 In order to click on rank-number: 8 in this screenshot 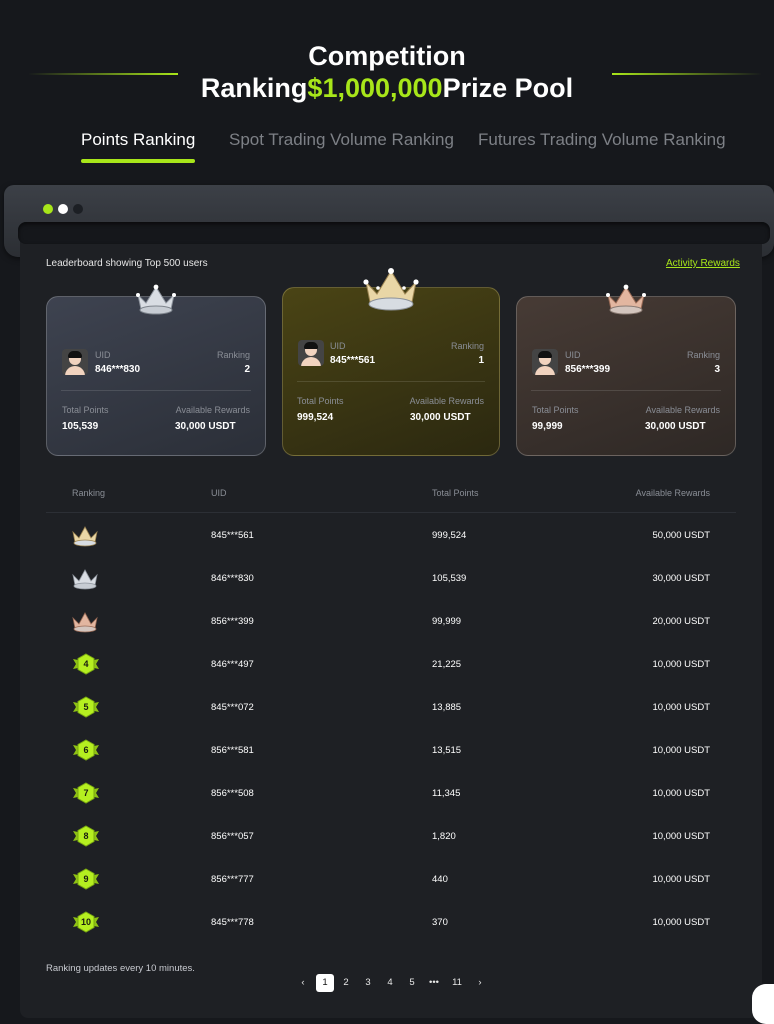, I will do `click(86, 836)`.